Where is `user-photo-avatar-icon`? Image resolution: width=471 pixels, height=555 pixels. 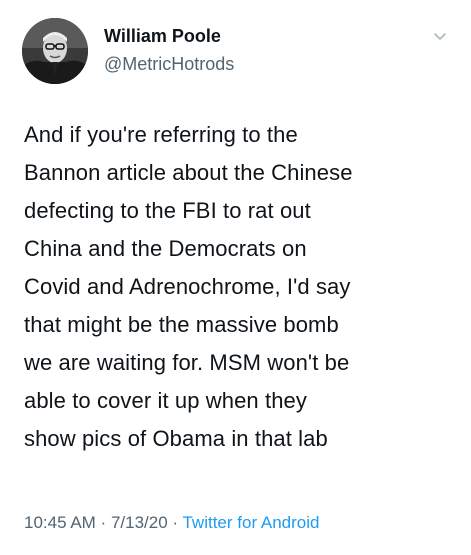
user-photo-avatar-icon is located at coordinates (55, 51).